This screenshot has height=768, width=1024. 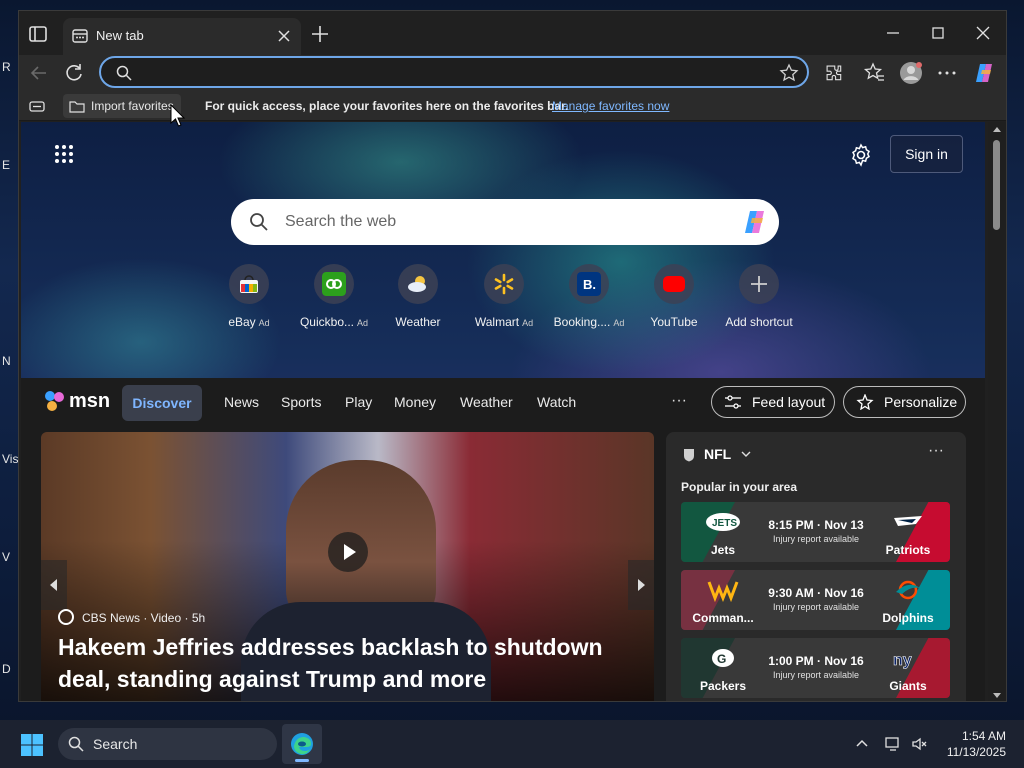 I want to click on svg-text: JETS, so click(x=724, y=523).